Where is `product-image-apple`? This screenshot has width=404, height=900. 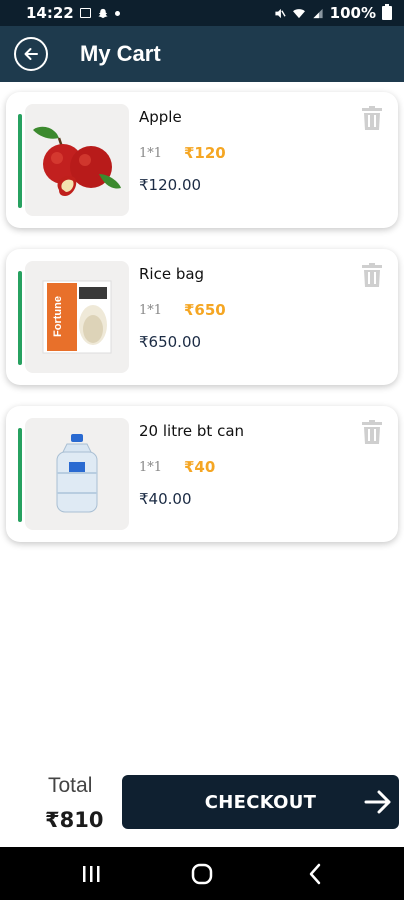
product-image-apple is located at coordinates (77, 160).